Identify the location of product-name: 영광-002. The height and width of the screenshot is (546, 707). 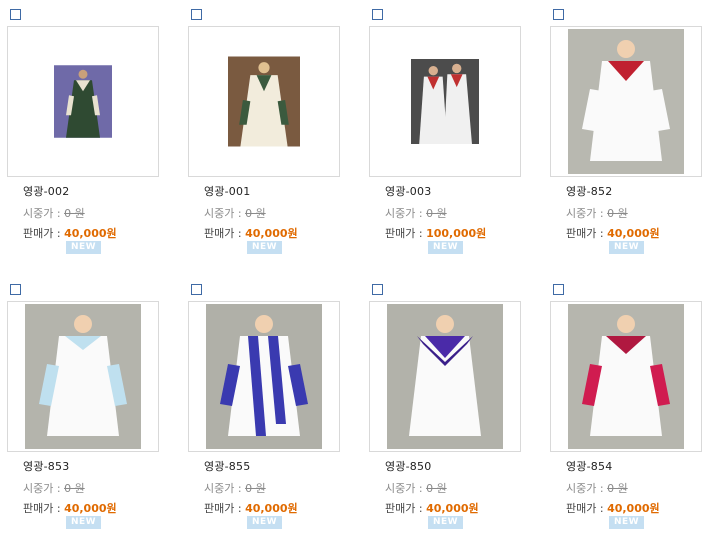
(46, 191).